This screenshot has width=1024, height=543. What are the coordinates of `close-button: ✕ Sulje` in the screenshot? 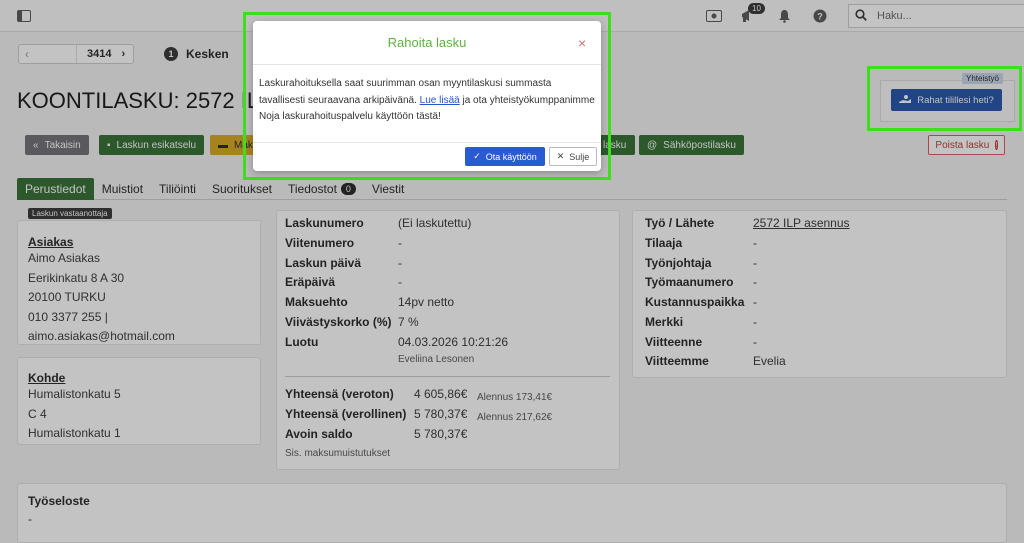 It's located at (573, 156).